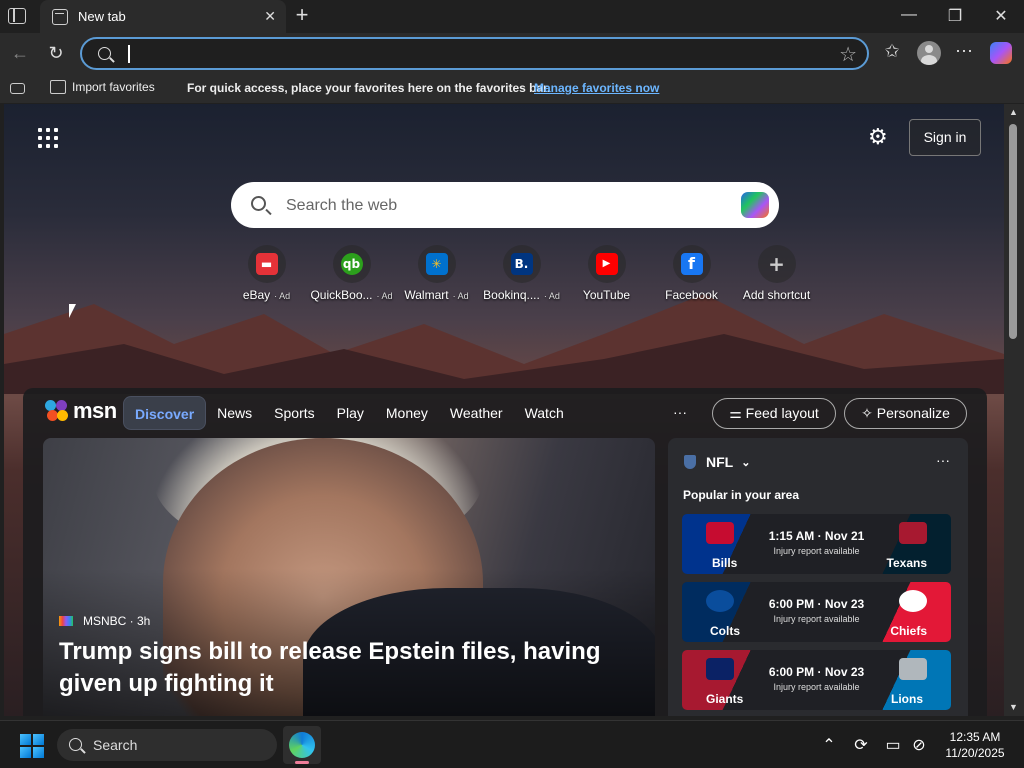  Describe the element at coordinates (929, 53) in the screenshot. I see `profile-avatar` at that location.